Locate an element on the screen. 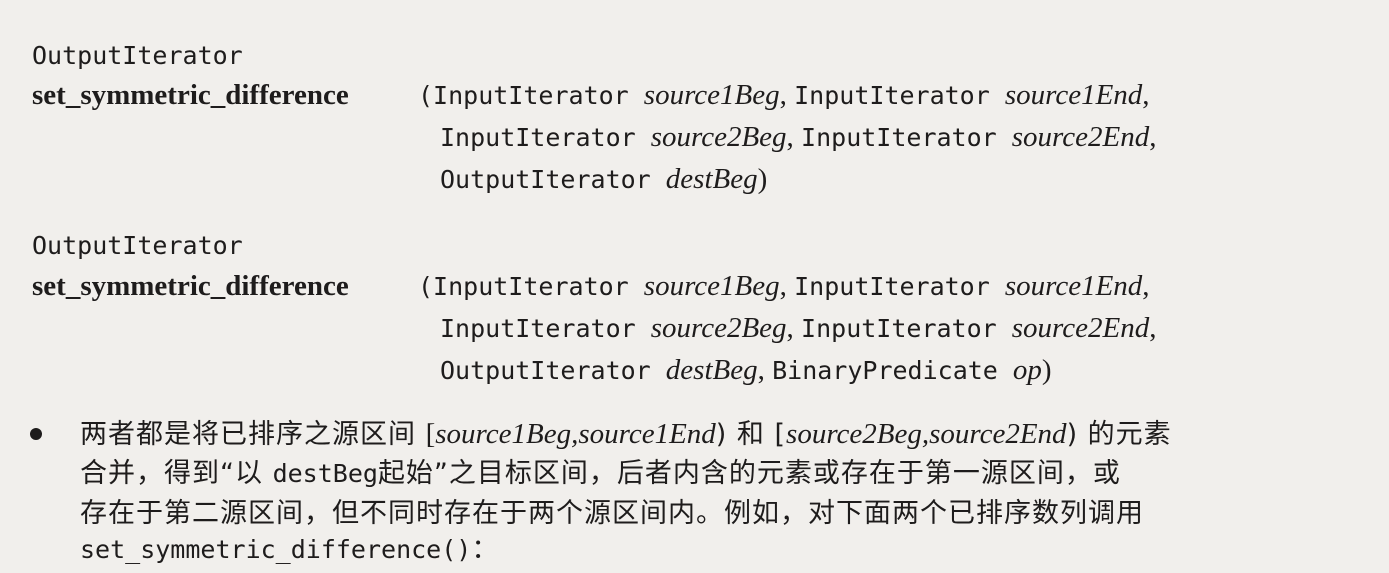  text-run: ) 和 [ is located at coordinates (751, 434).